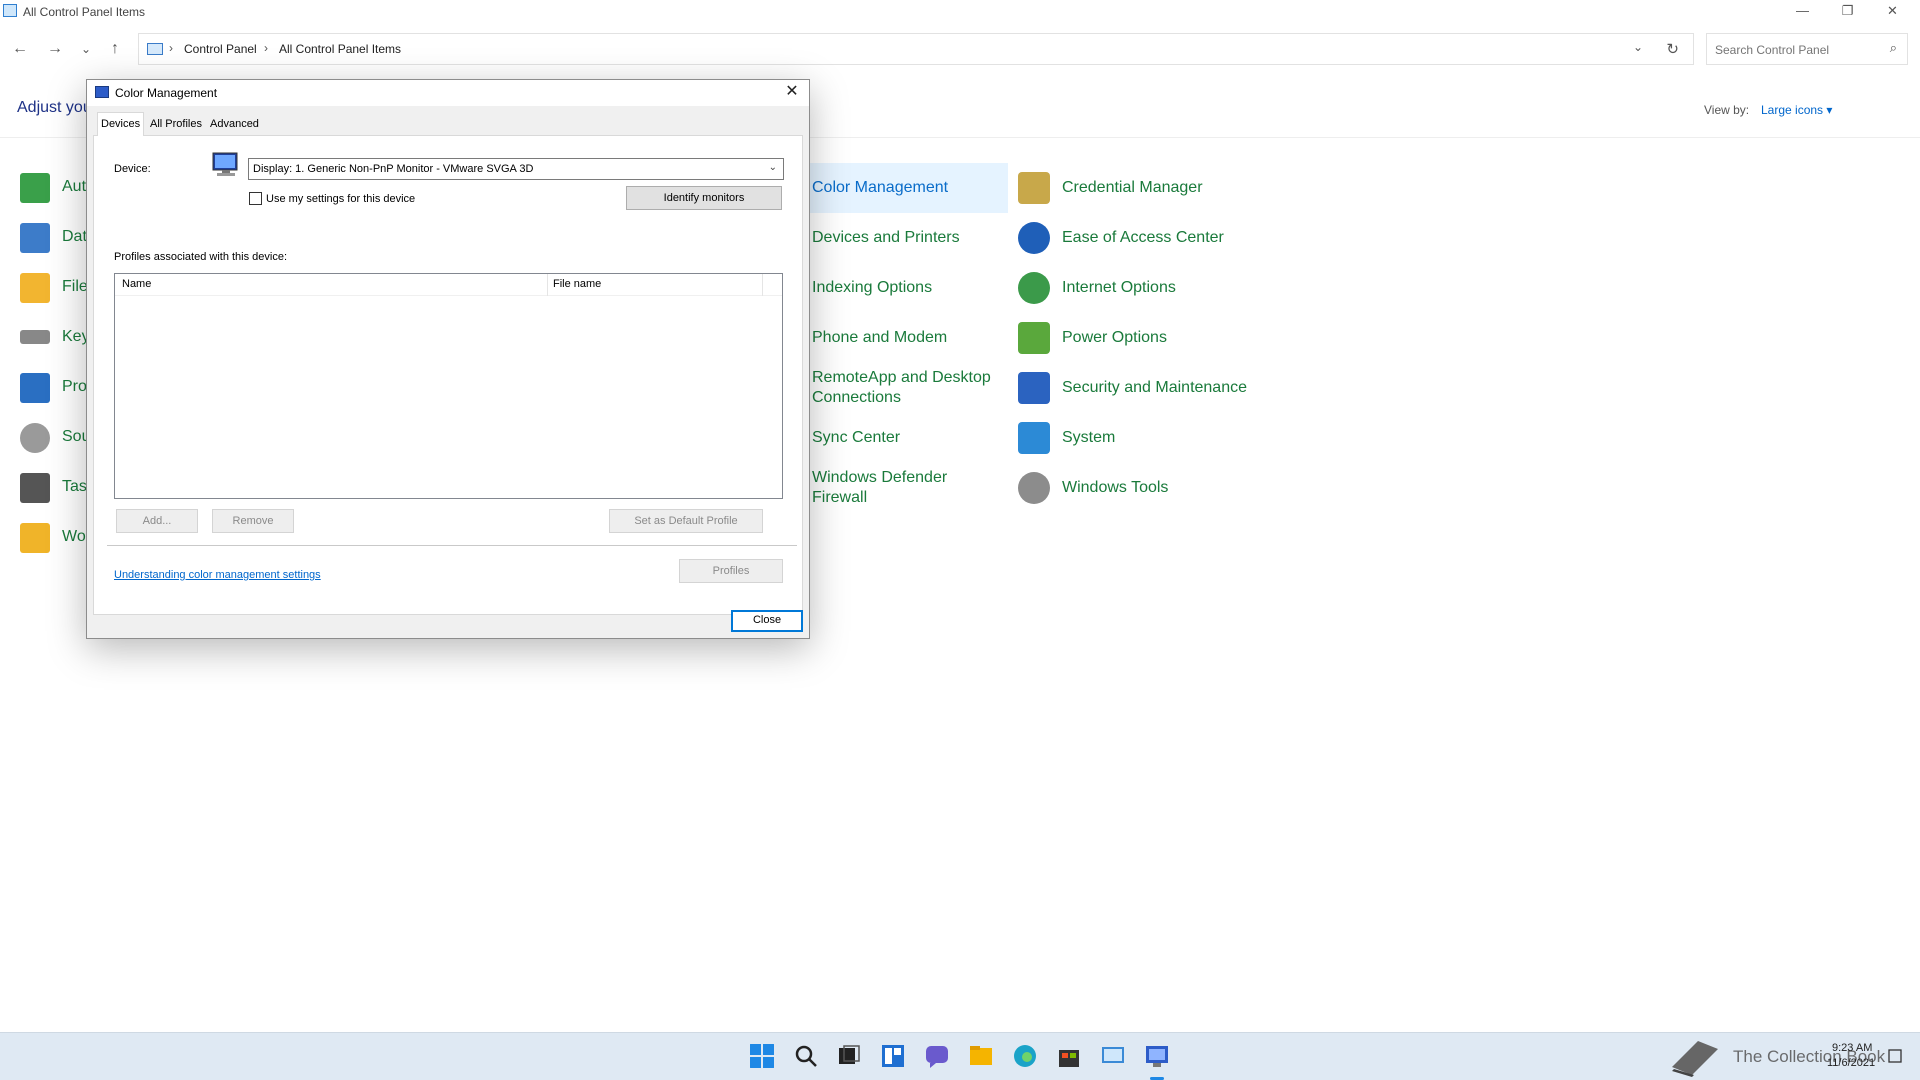  Describe the element at coordinates (121, 124) in the screenshot. I see `tab-devices: Devices` at that location.